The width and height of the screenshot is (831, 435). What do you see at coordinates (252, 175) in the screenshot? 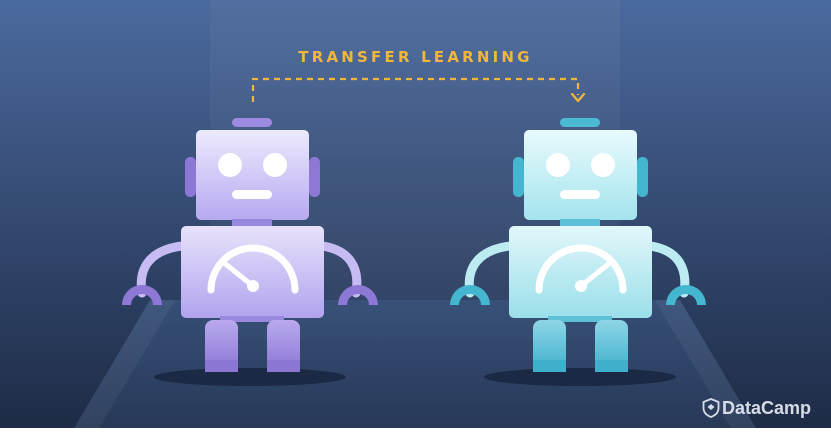
I see `robot-left-head` at bounding box center [252, 175].